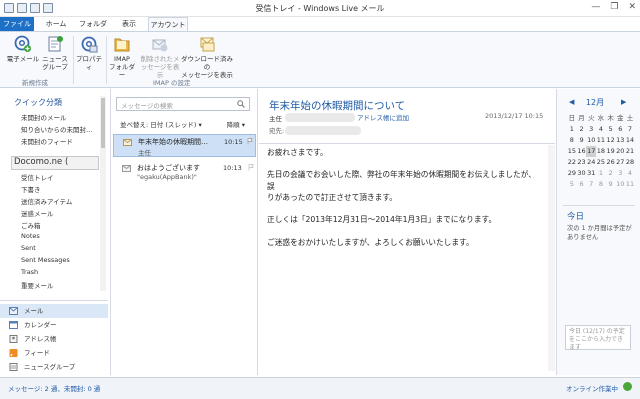 The width and height of the screenshot is (640, 399). I want to click on message-row: 年末年始の休暇期間… 10:15 主任, so click(184, 145).